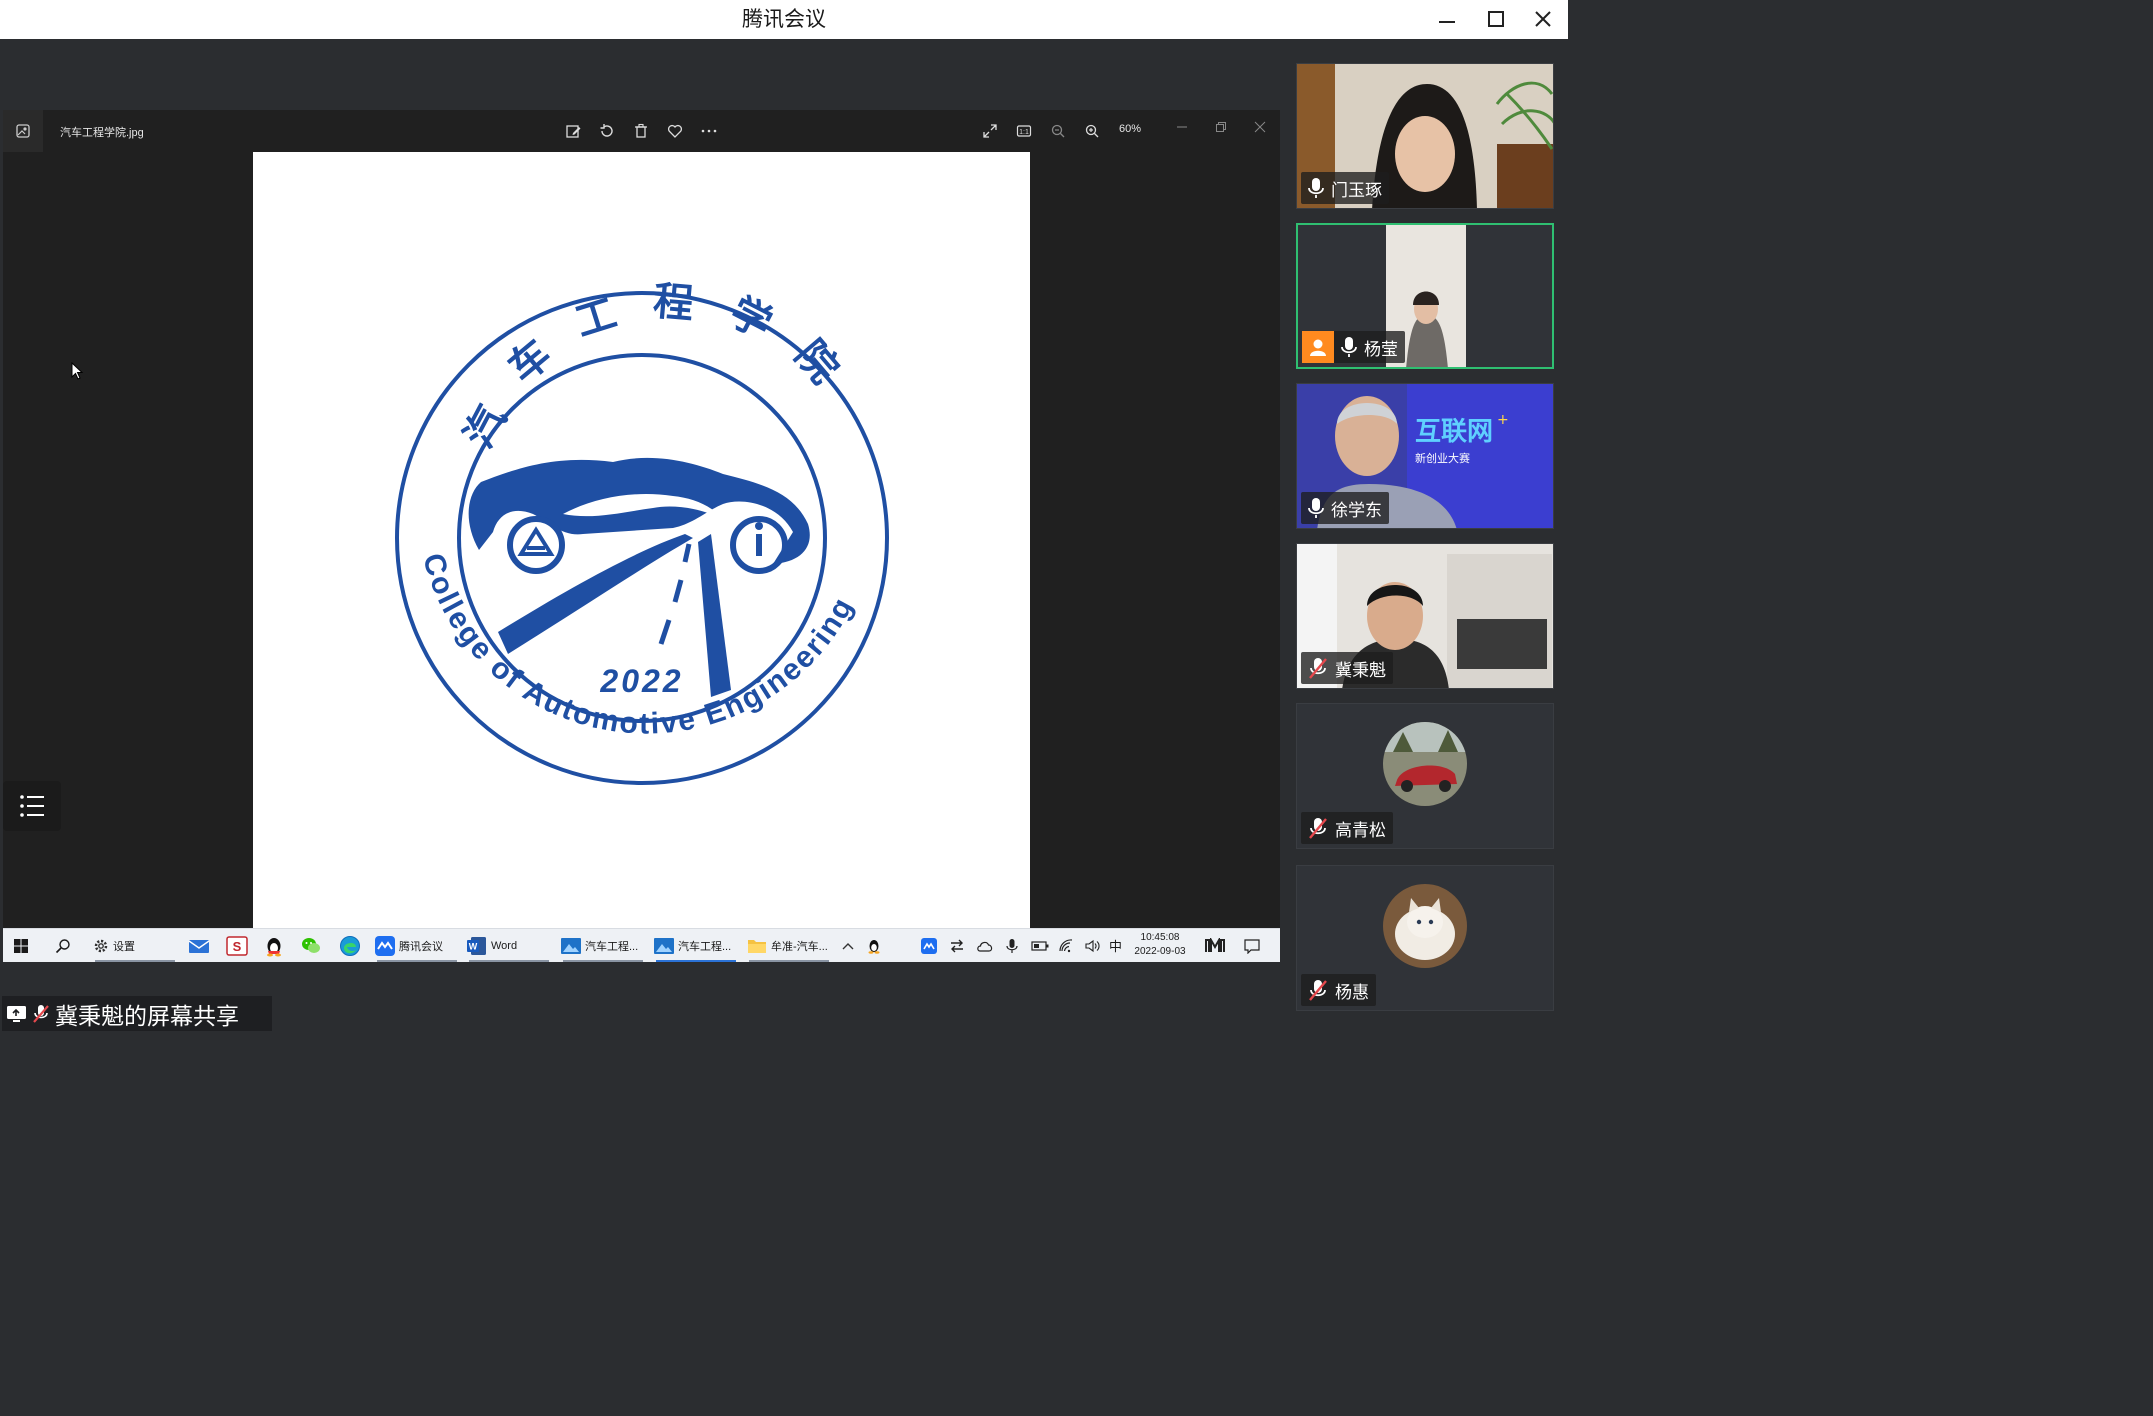 The image size is (2153, 1416). I want to click on taskbar-settings-label: 设置, so click(124, 946).